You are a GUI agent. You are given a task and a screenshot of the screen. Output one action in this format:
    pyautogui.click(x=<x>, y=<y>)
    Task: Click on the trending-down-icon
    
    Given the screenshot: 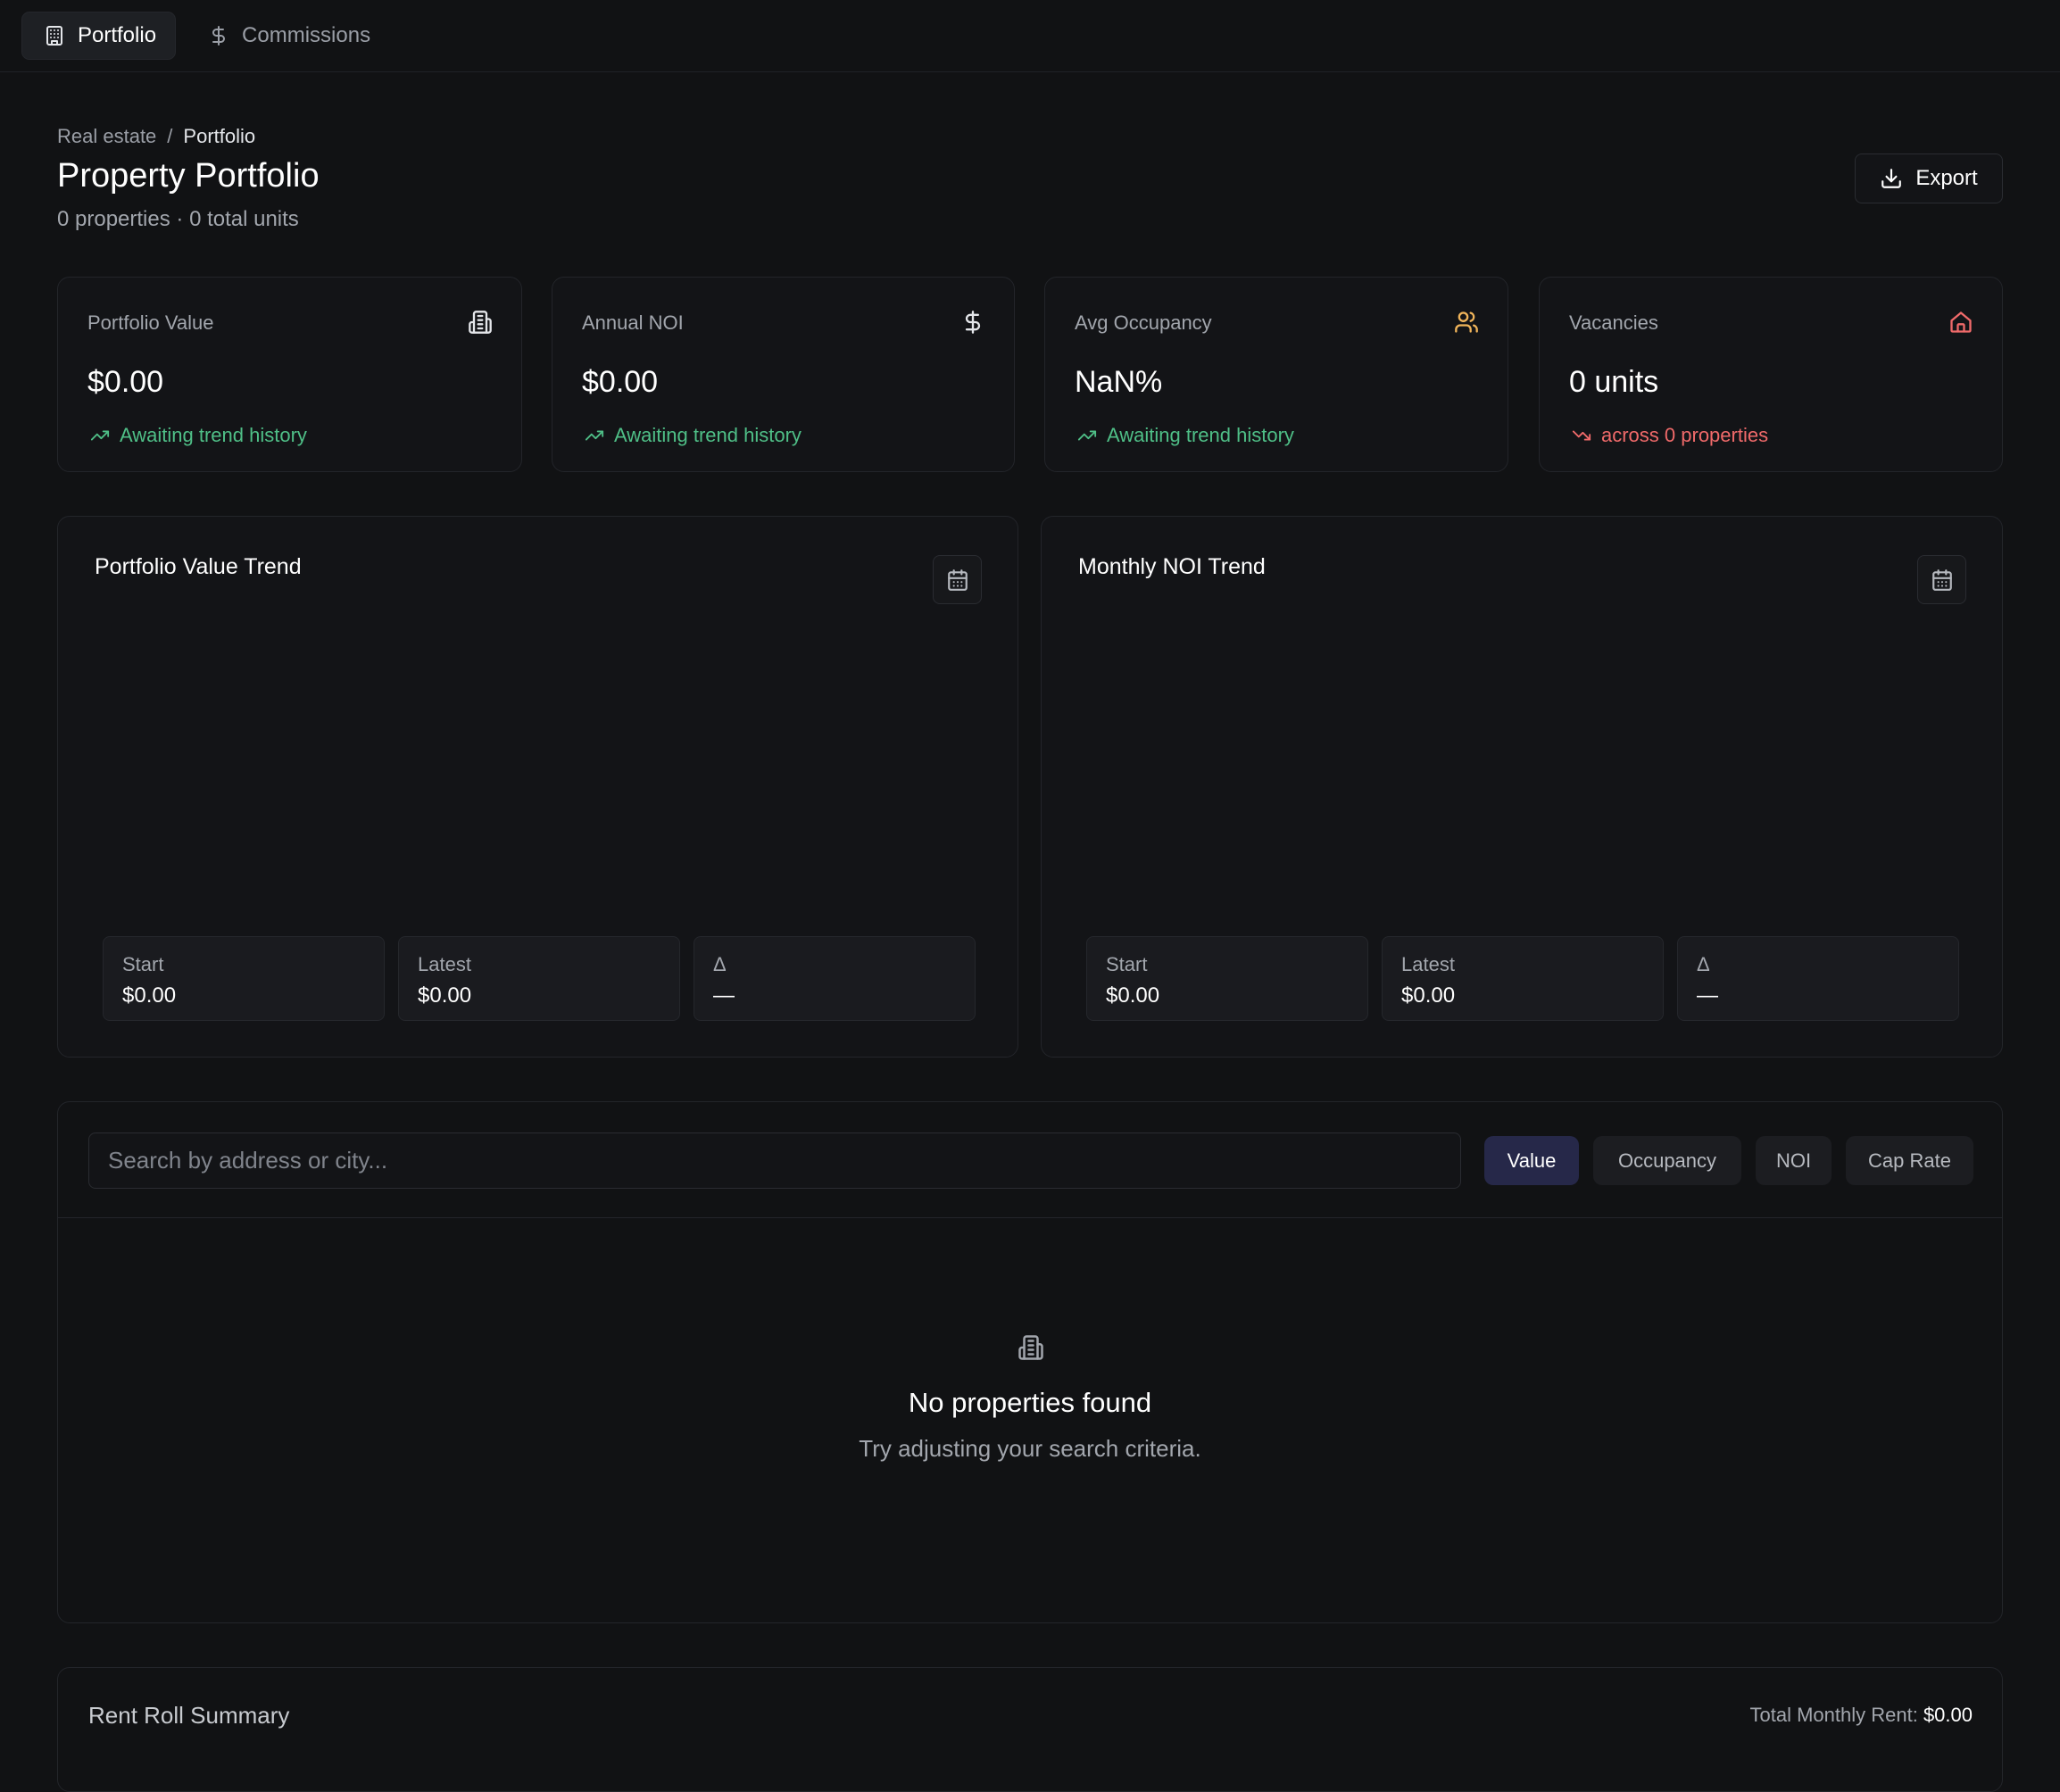 What is the action you would take?
    pyautogui.click(x=1581, y=435)
    